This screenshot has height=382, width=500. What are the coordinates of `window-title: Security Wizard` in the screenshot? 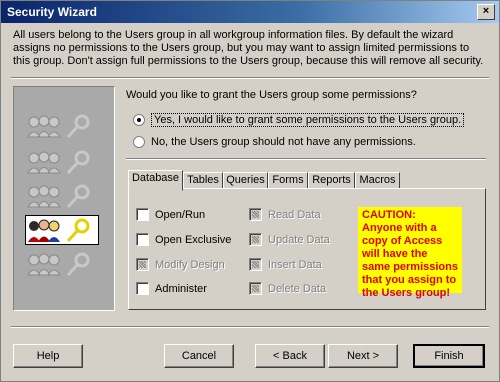 It's located at (52, 12).